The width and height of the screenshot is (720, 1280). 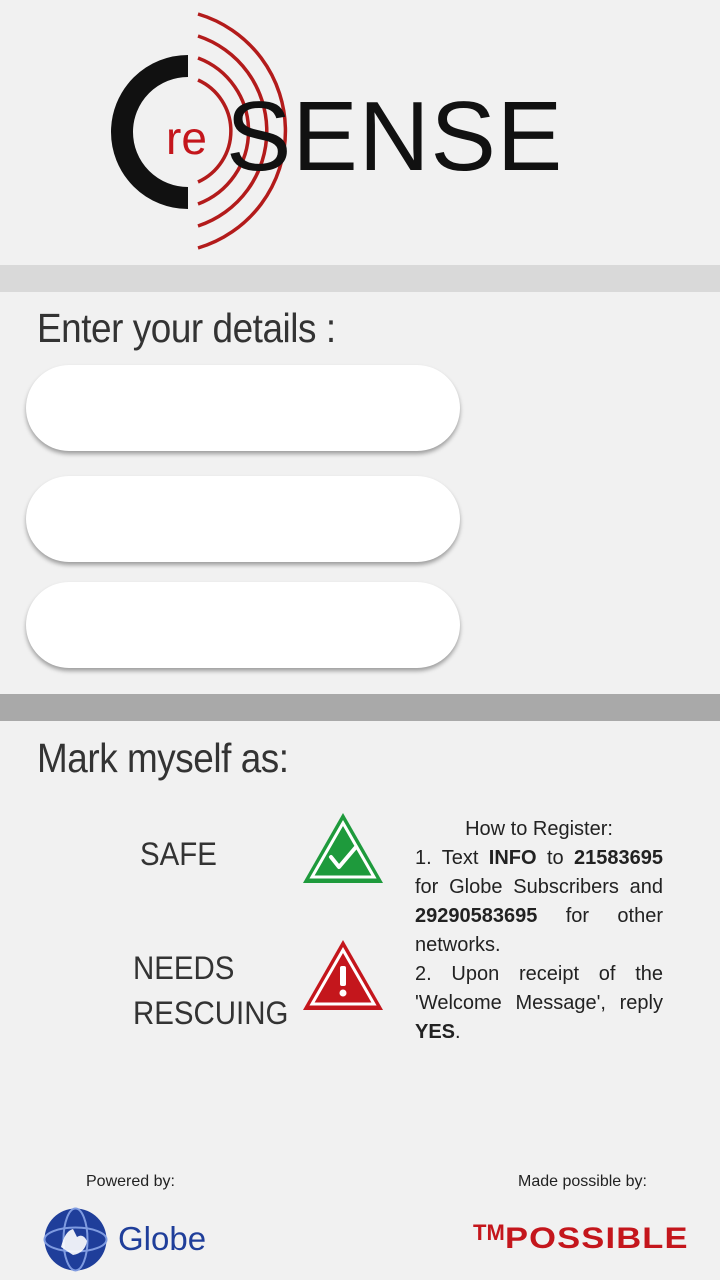 I want to click on possible-logo: TM POSSIBLE, so click(x=593, y=1240).